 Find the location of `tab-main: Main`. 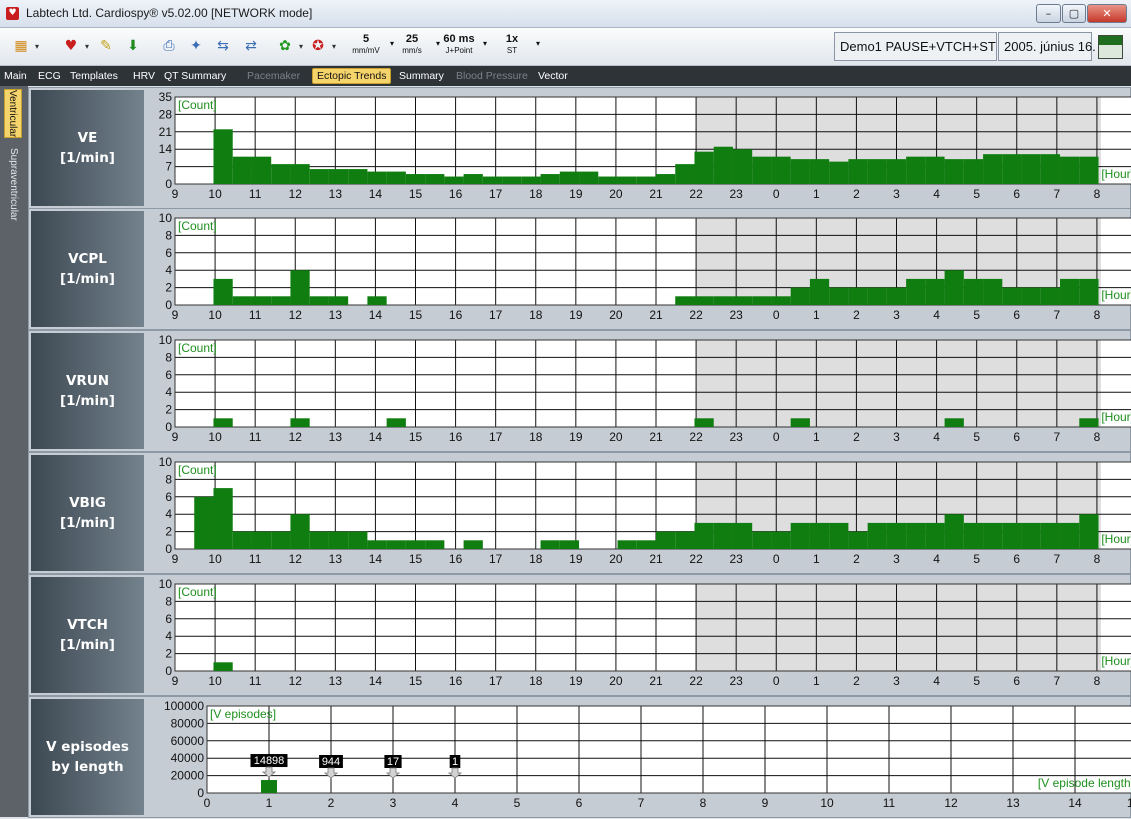

tab-main: Main is located at coordinates (15, 76).